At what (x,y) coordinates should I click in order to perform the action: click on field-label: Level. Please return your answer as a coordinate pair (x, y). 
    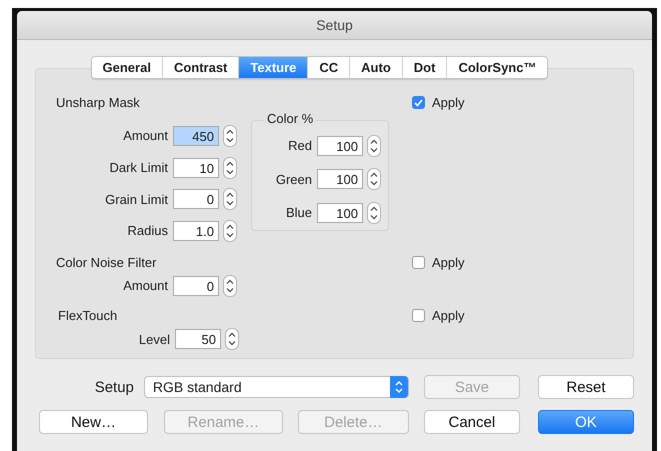
    Looking at the image, I should click on (154, 339).